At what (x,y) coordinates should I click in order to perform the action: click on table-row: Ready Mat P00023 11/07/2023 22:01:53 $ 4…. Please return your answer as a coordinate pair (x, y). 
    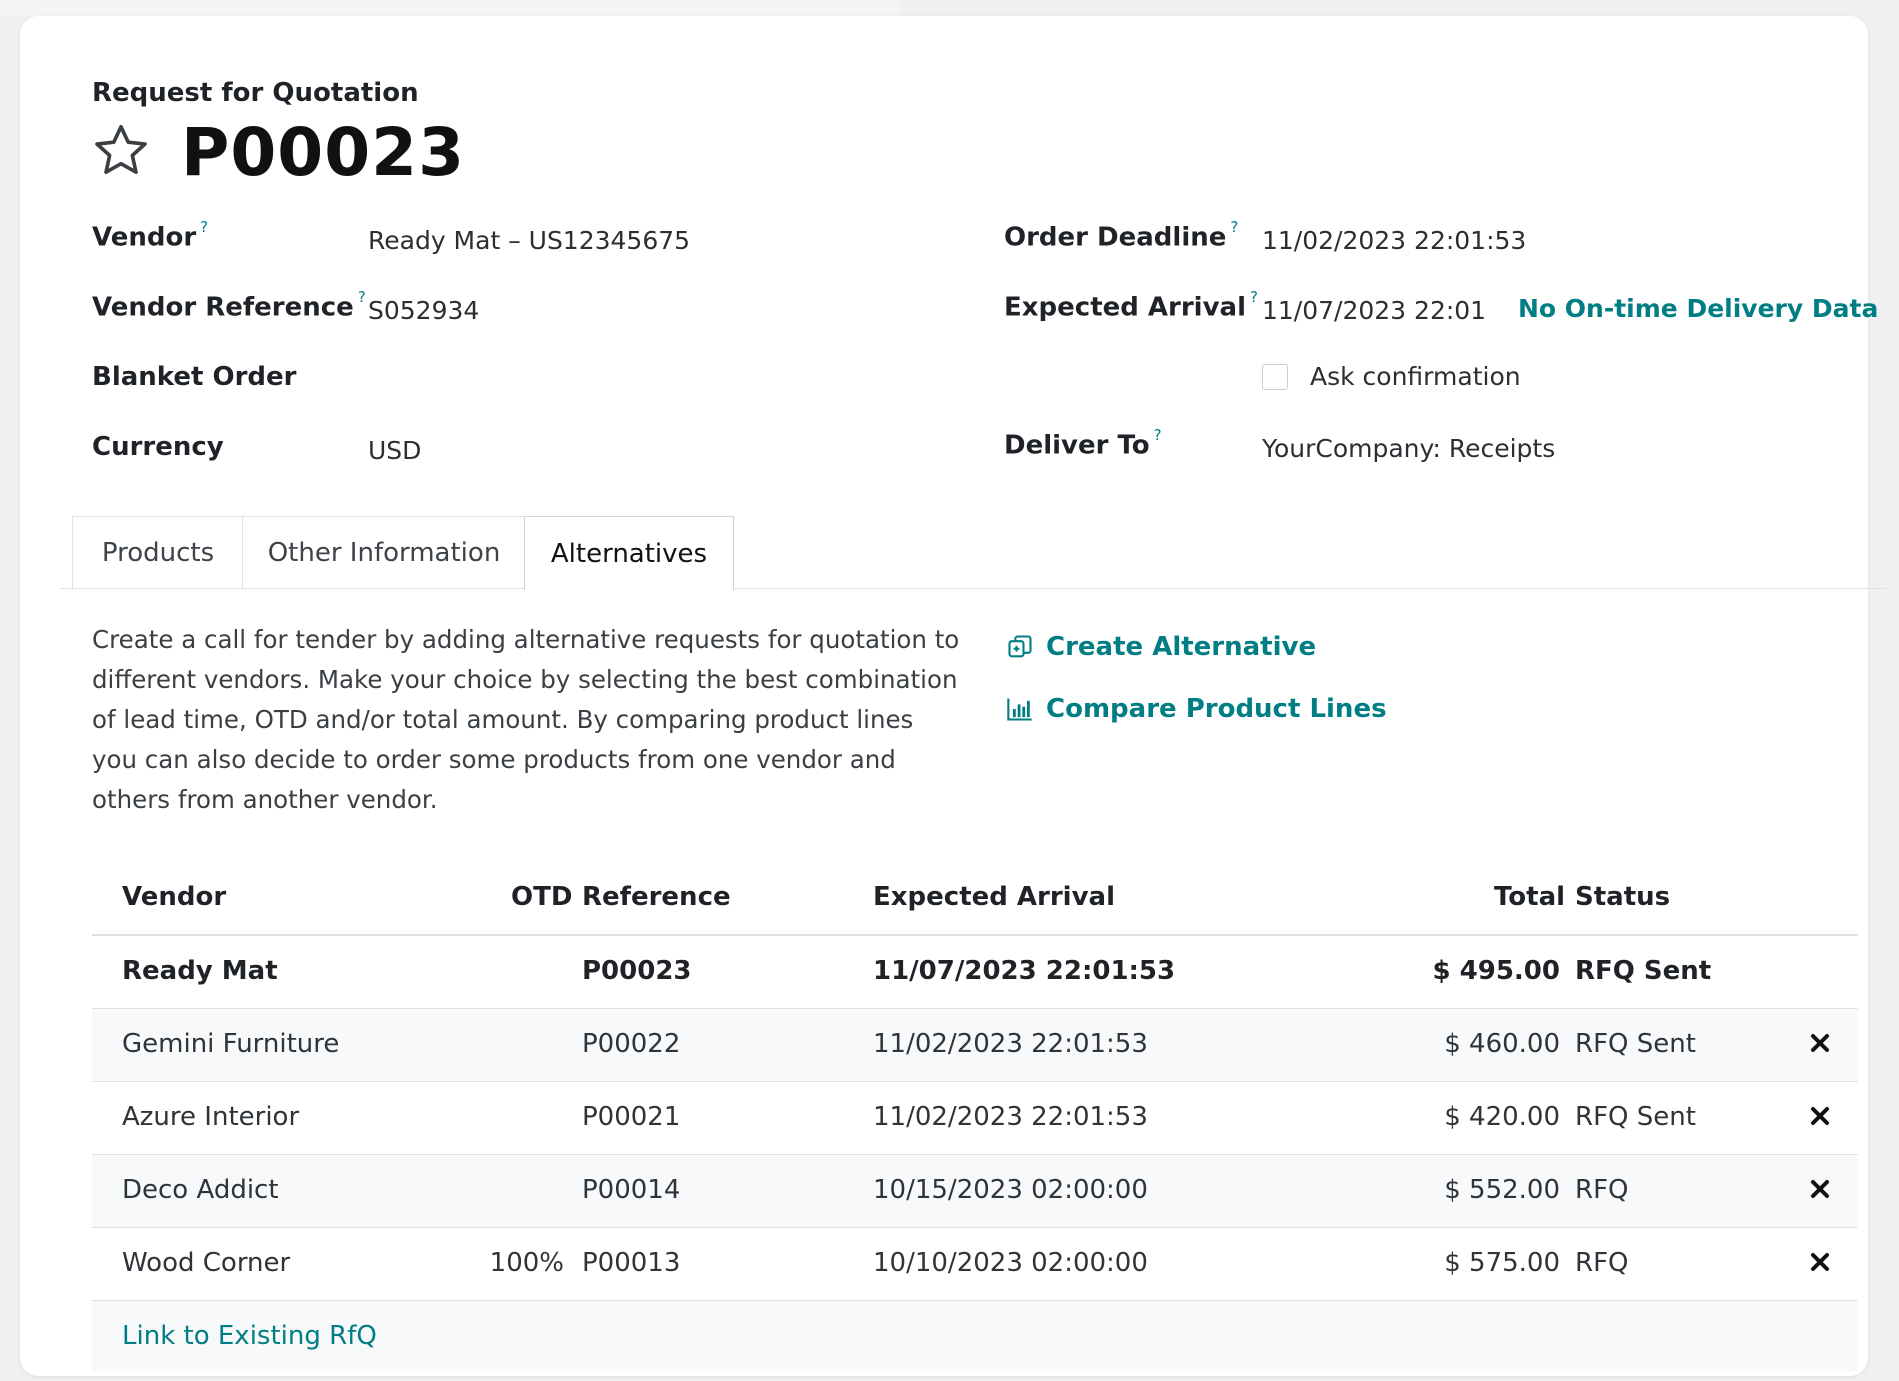
    Looking at the image, I should click on (975, 972).